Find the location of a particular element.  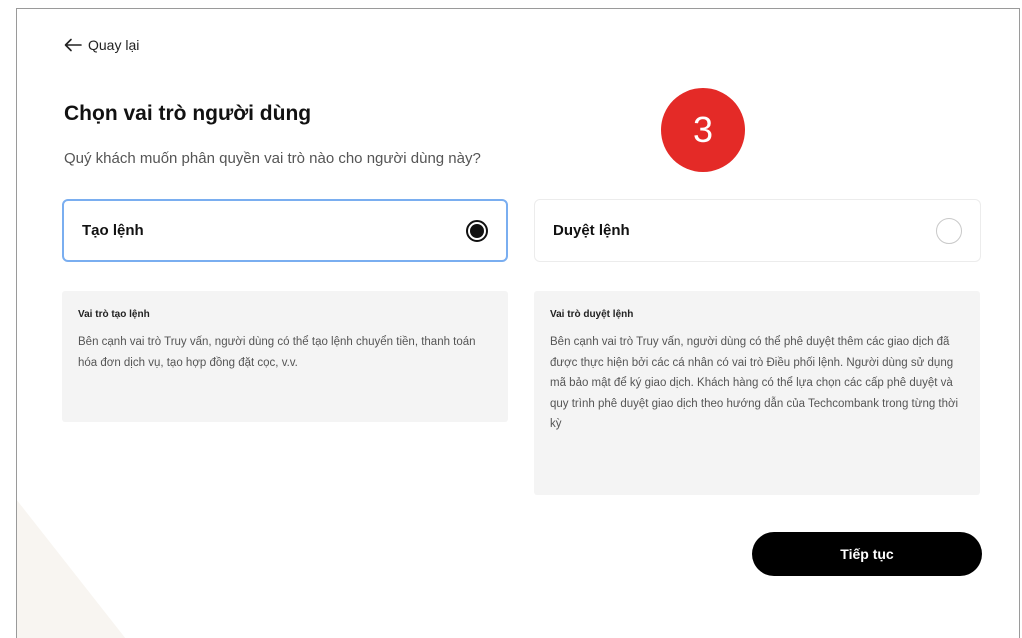

radio-unselected-icon is located at coordinates (949, 230).